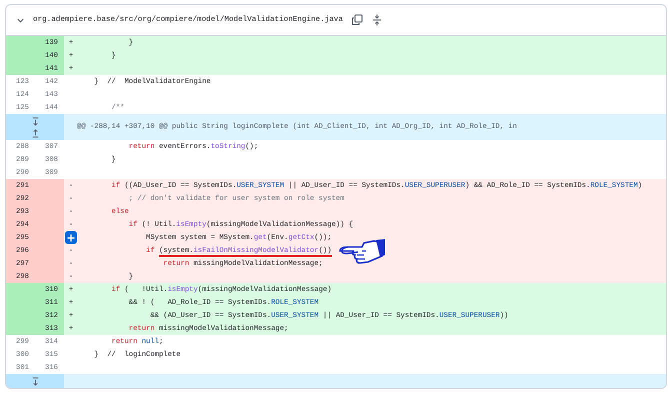 The height and width of the screenshot is (404, 670). I want to click on expand-all-icon, so click(376, 20).